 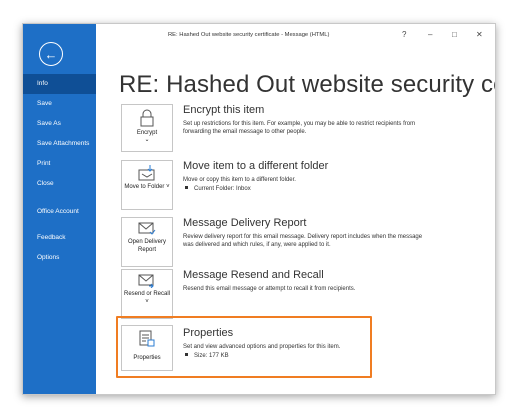 What do you see at coordinates (59, 124) in the screenshot?
I see `sidebar-item-save-as: Save As` at bounding box center [59, 124].